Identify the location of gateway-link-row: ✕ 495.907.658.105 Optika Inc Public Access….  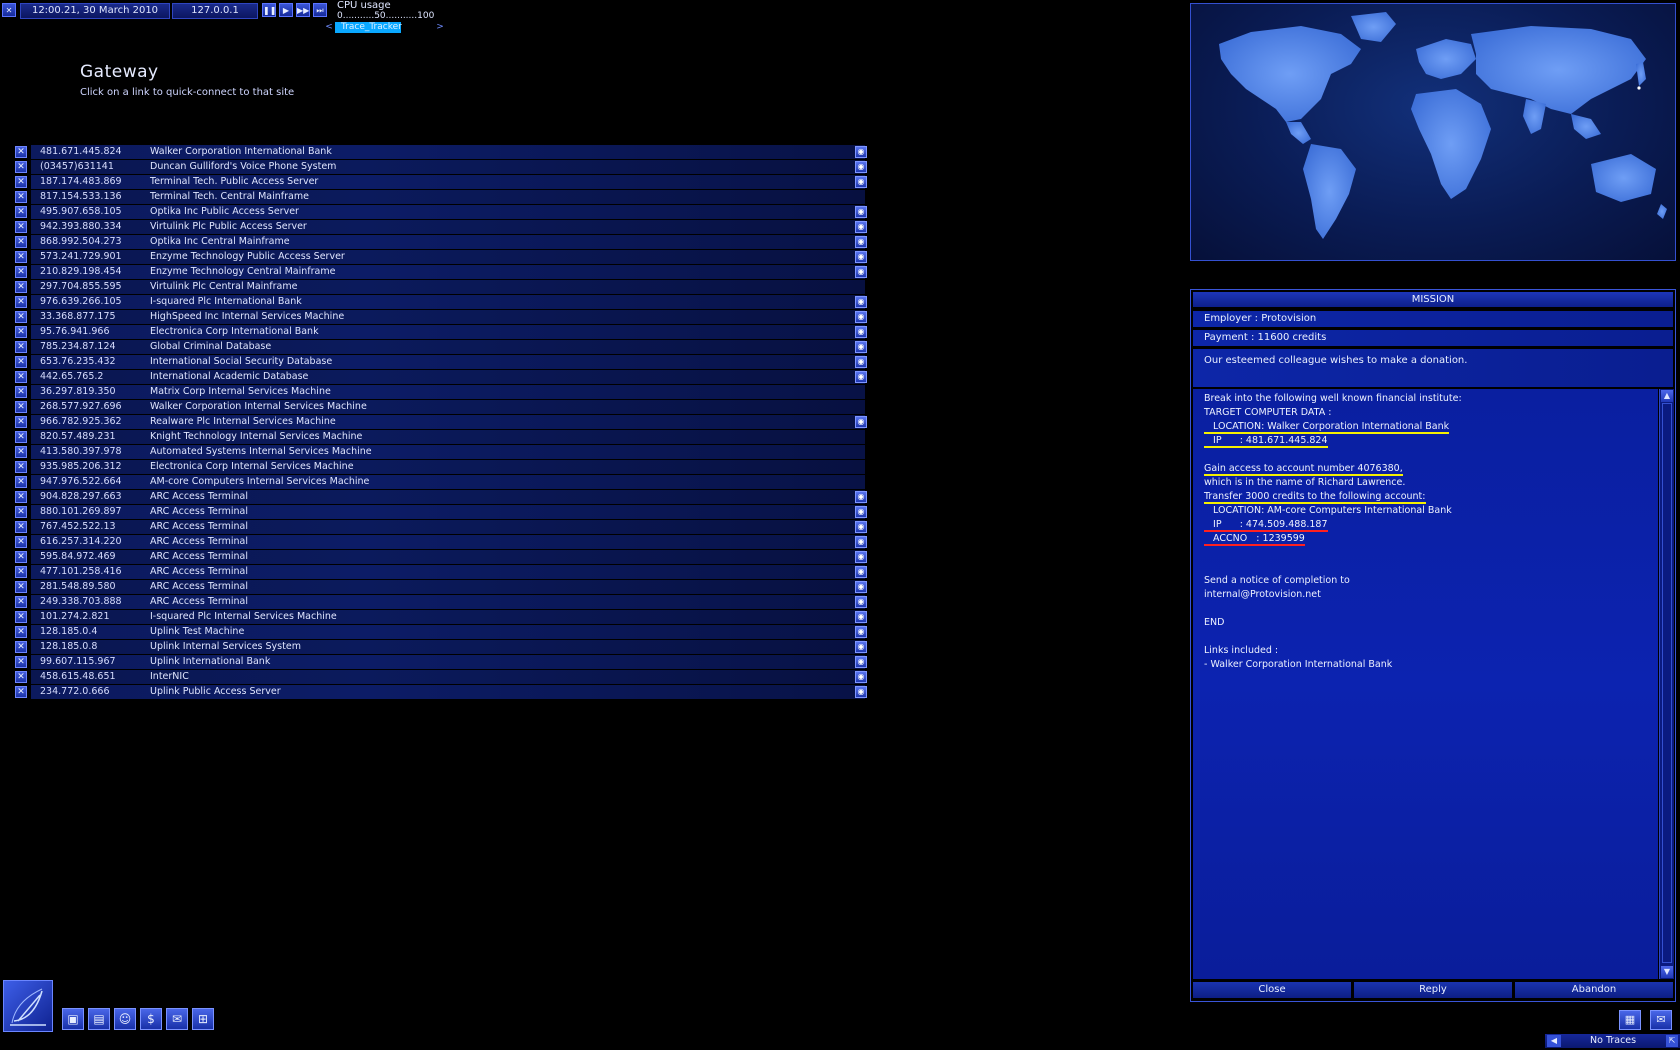
(442, 212).